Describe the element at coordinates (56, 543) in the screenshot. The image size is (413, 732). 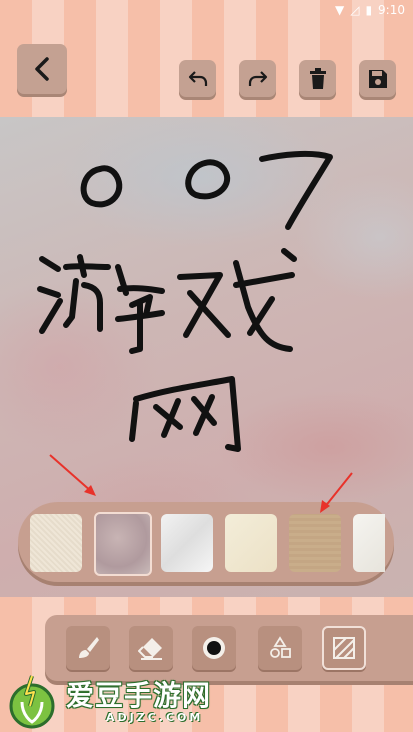
I see `paper-swatch-linen` at that location.